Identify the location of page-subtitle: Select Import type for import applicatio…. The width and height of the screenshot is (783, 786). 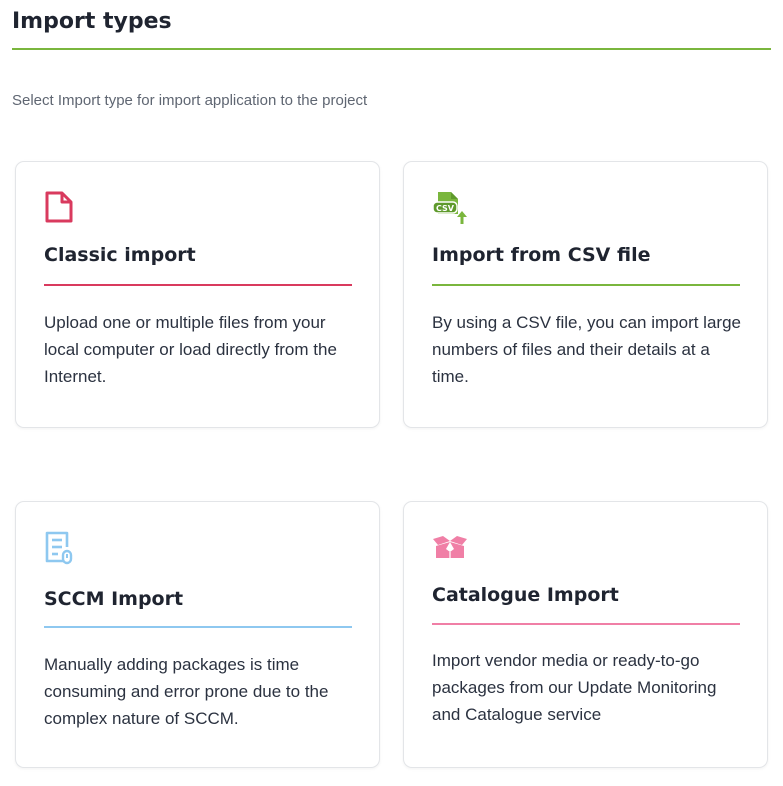
(190, 100).